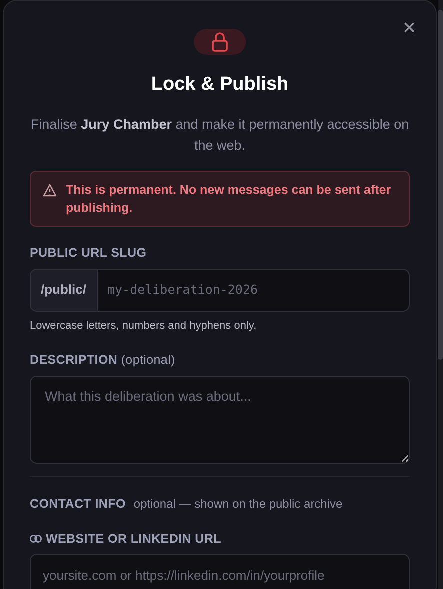 The height and width of the screenshot is (589, 443). I want to click on close-button: ×, so click(409, 28).